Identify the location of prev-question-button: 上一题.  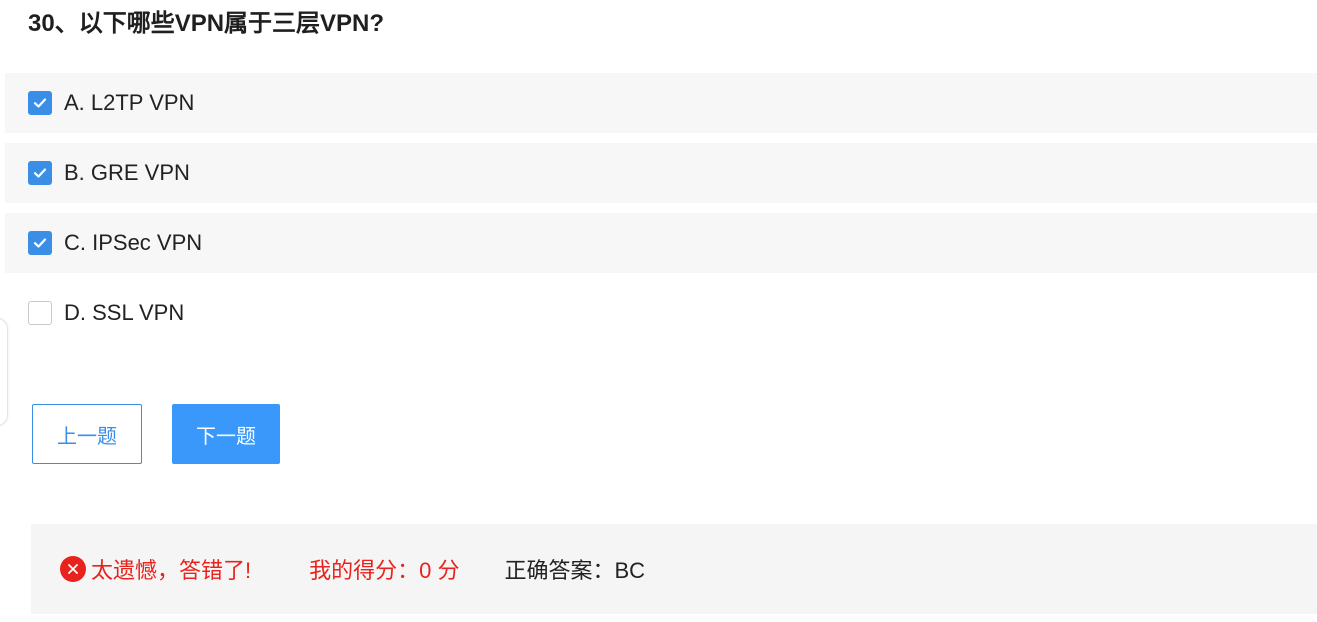
(87, 434).